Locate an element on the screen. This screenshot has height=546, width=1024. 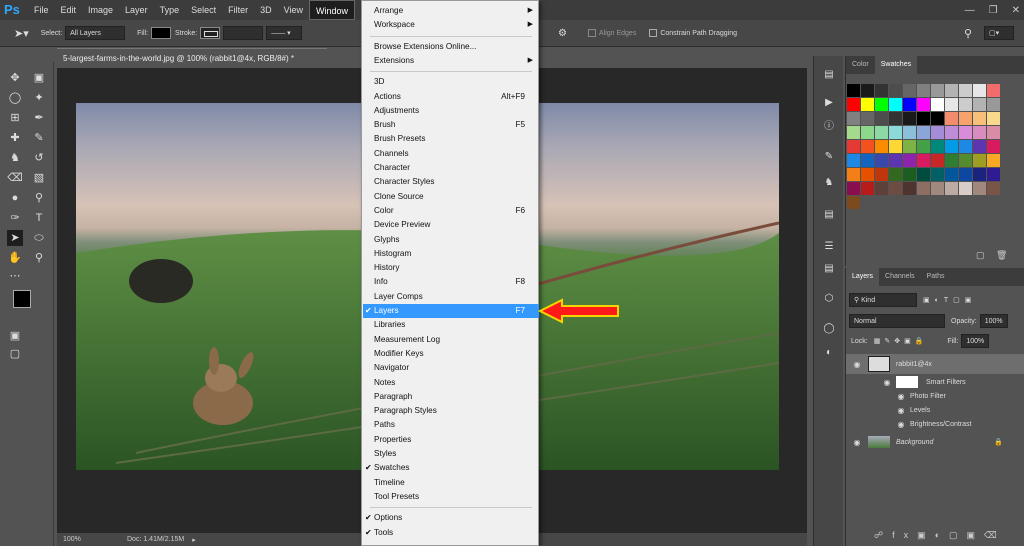
quick-mask-icon: ▣ is located at coordinates (15, 336).